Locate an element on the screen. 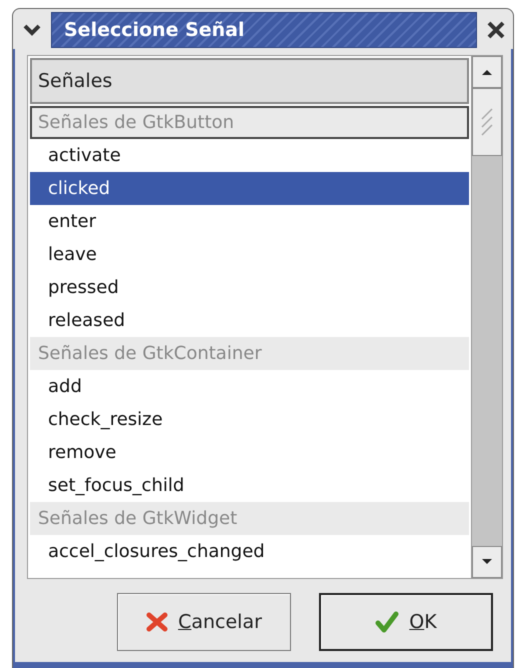 This screenshot has height=668, width=520. close-icon is located at coordinates (157, 622).